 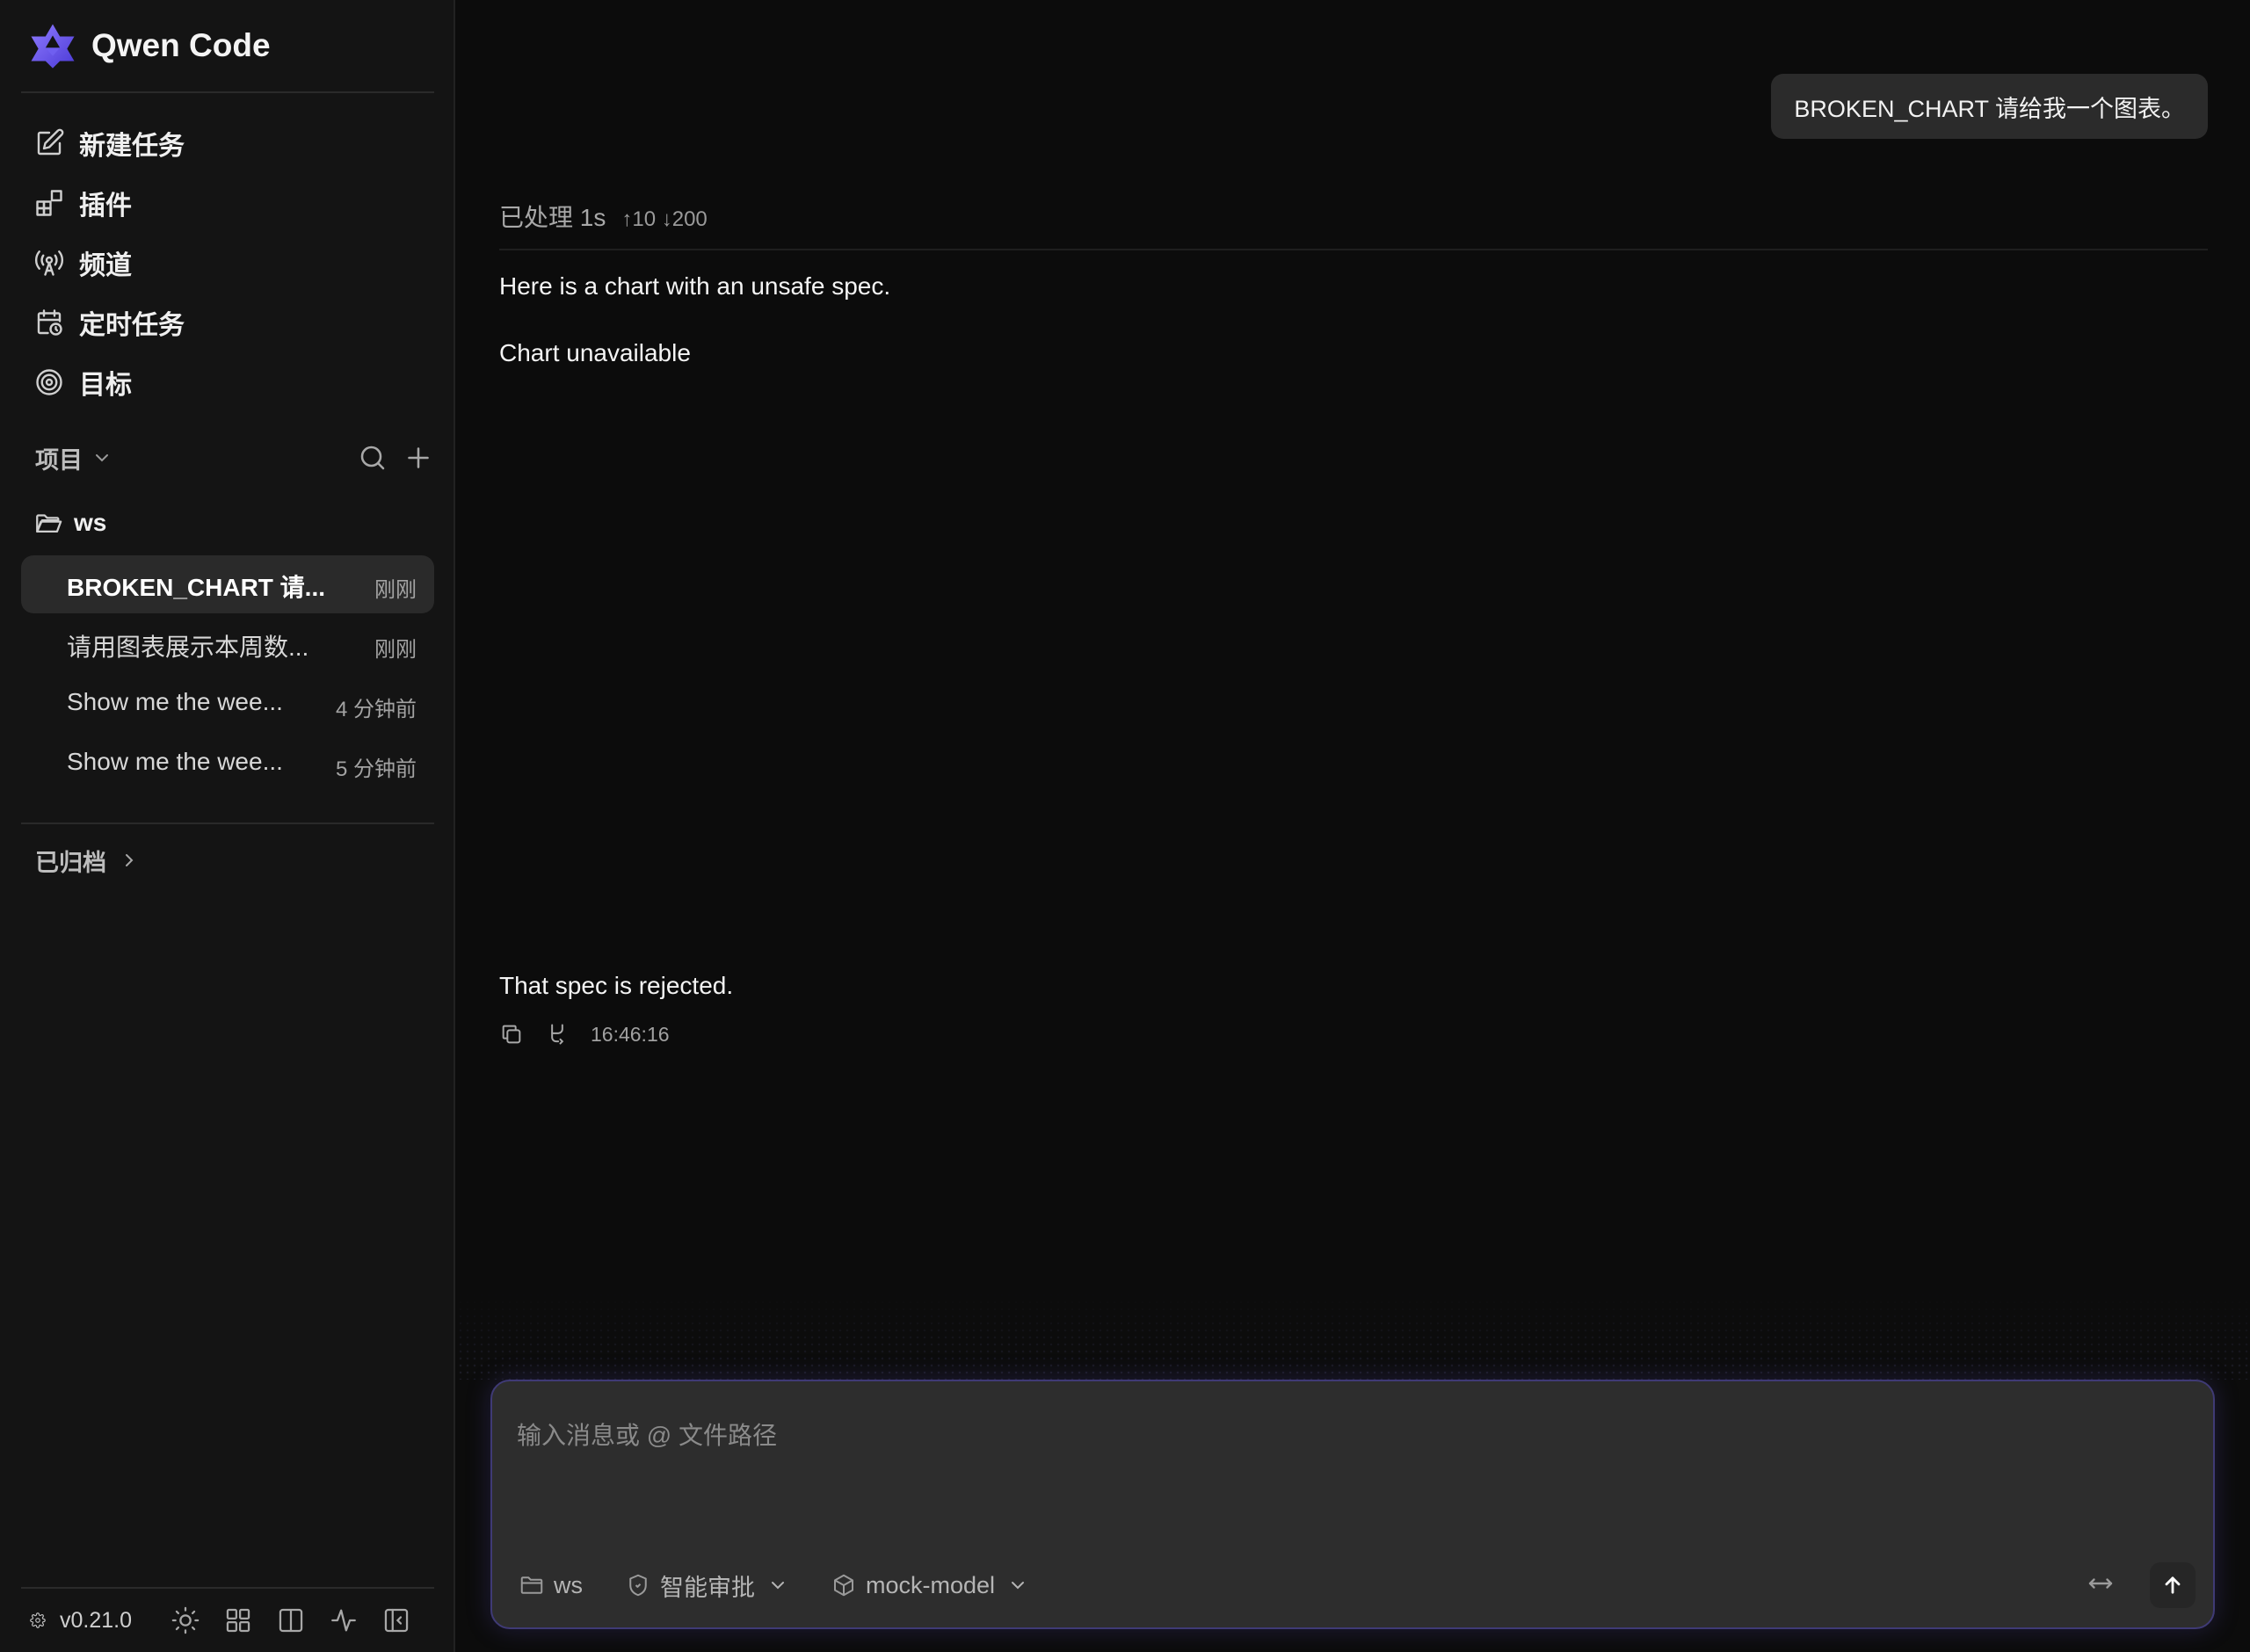 What do you see at coordinates (1989, 106) in the screenshot?
I see `user-message-bubble: BROKEN_CHART 请给我一个图表。` at bounding box center [1989, 106].